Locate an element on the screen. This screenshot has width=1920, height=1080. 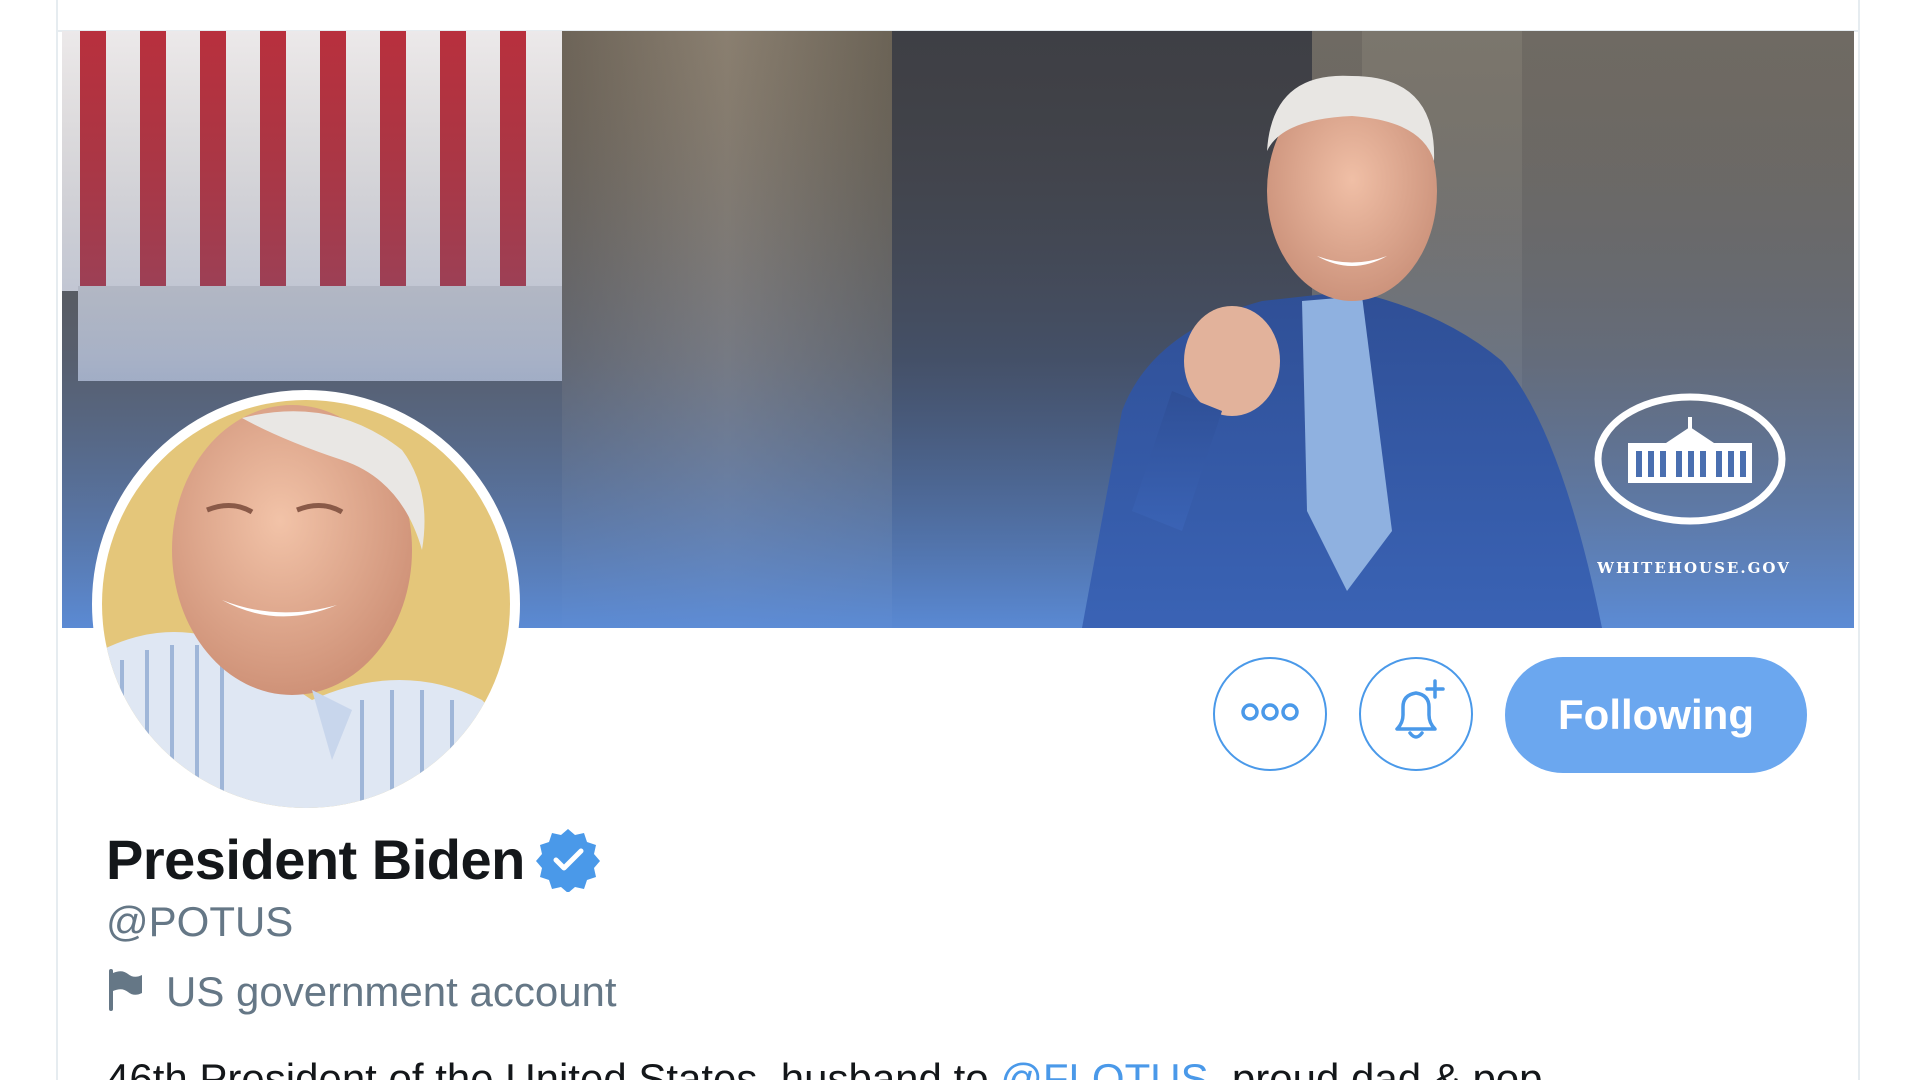
account-type-text: US government account is located at coordinates (391, 991).